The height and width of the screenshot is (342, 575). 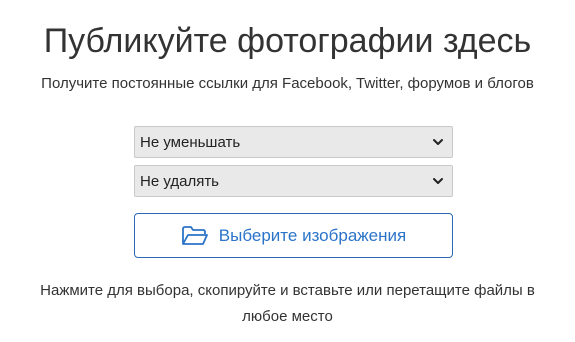 What do you see at coordinates (287, 41) in the screenshot?
I see `page-title: Публикуйте фотографии здесь` at bounding box center [287, 41].